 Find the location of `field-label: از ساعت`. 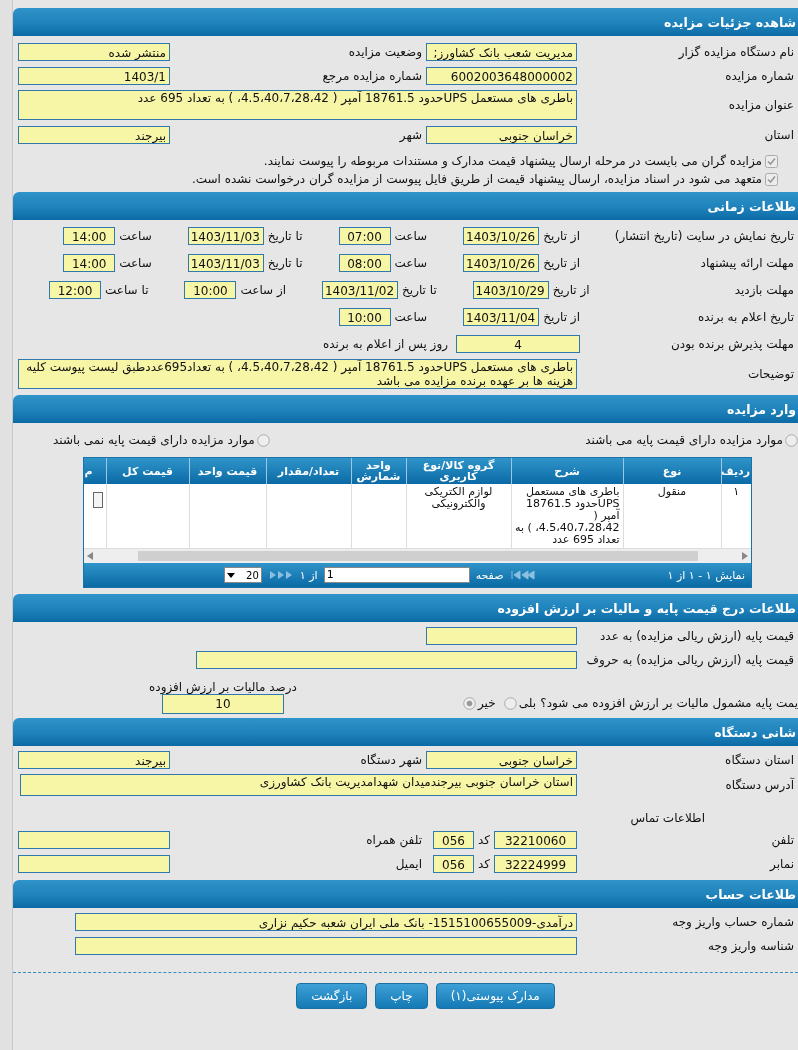

field-label: از ساعت is located at coordinates (263, 289).